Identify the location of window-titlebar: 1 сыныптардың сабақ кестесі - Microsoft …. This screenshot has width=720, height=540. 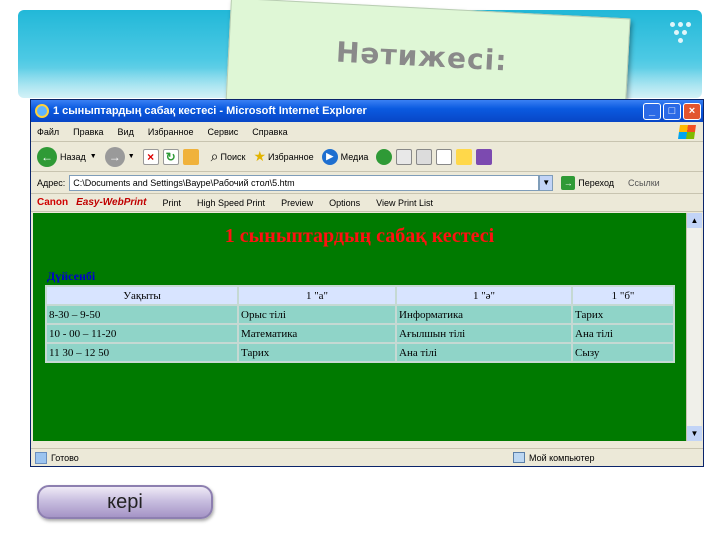
(367, 111).